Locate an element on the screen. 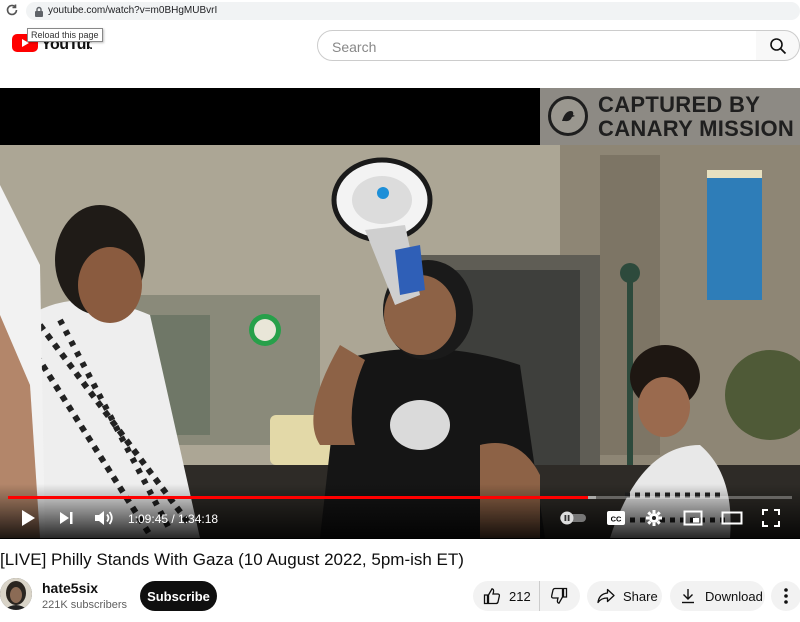 The height and width of the screenshot is (622, 800). svg-text: CC is located at coordinates (616, 519).